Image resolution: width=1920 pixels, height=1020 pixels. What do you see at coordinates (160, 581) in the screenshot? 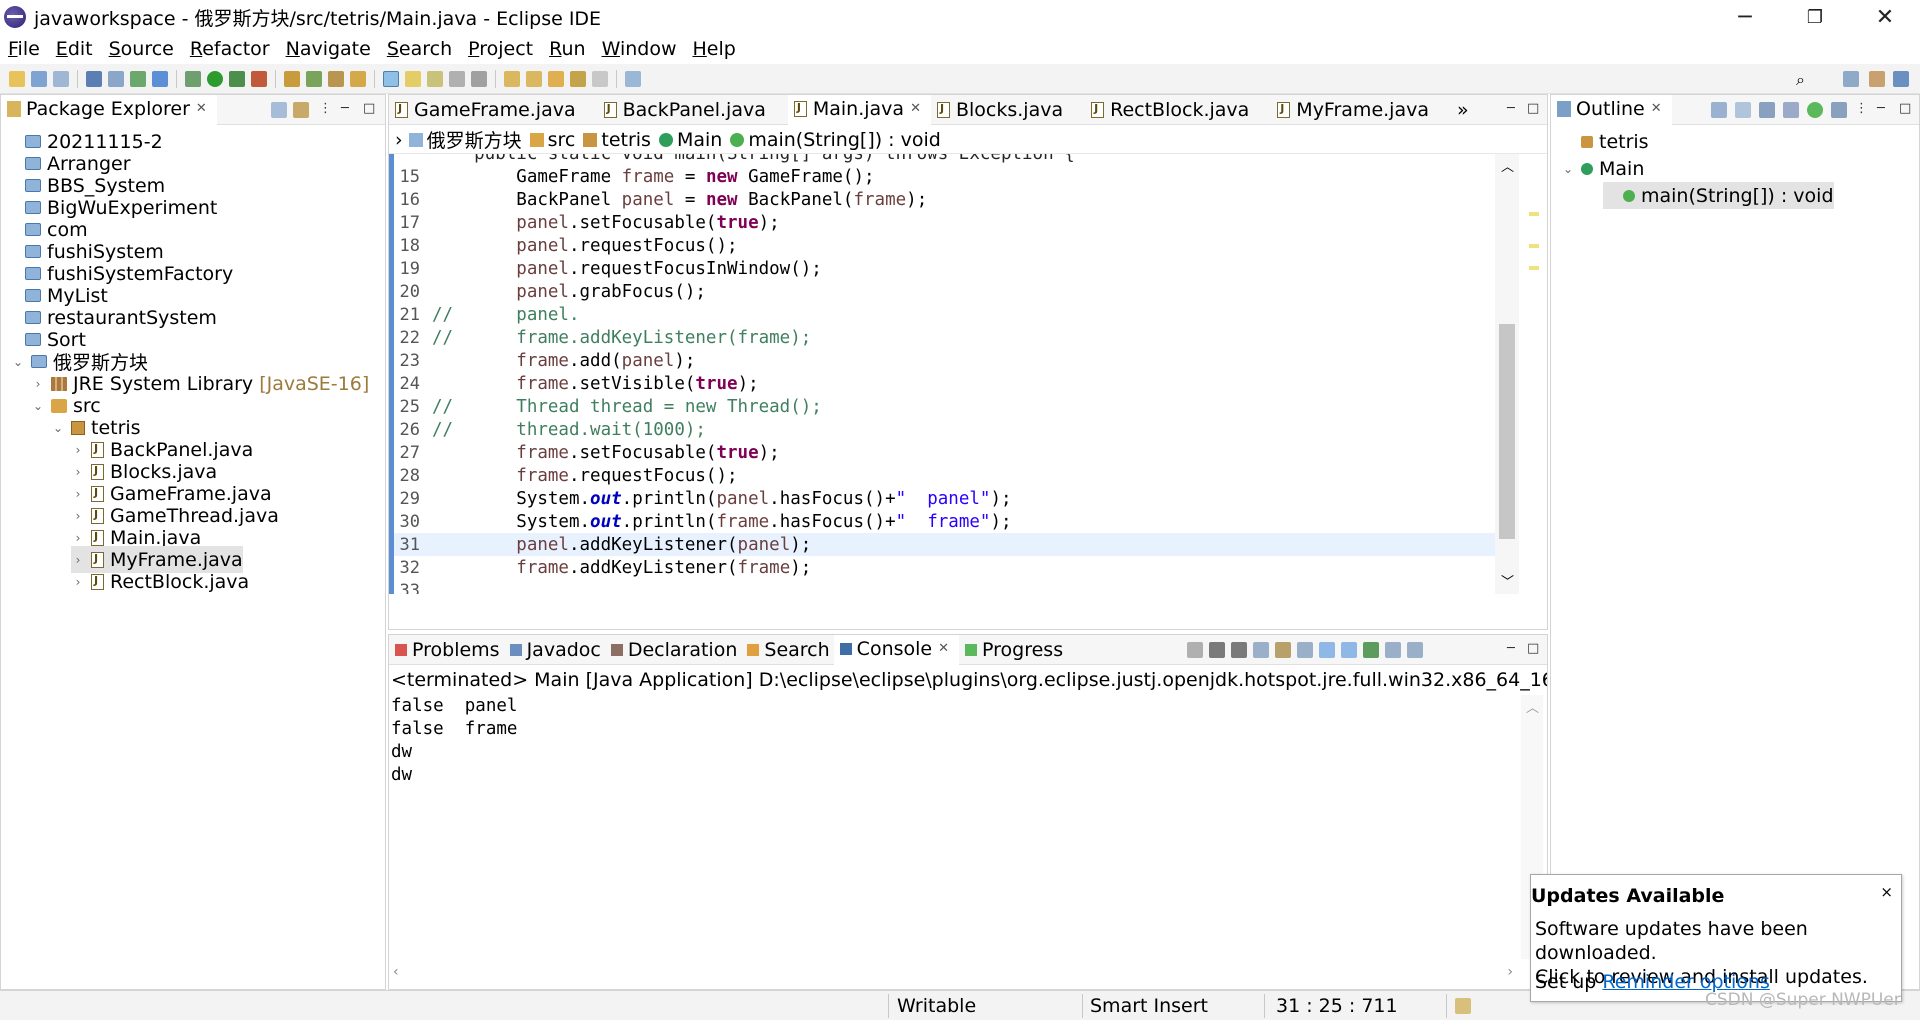
I see `tree-item: › RectBlock.java` at bounding box center [160, 581].